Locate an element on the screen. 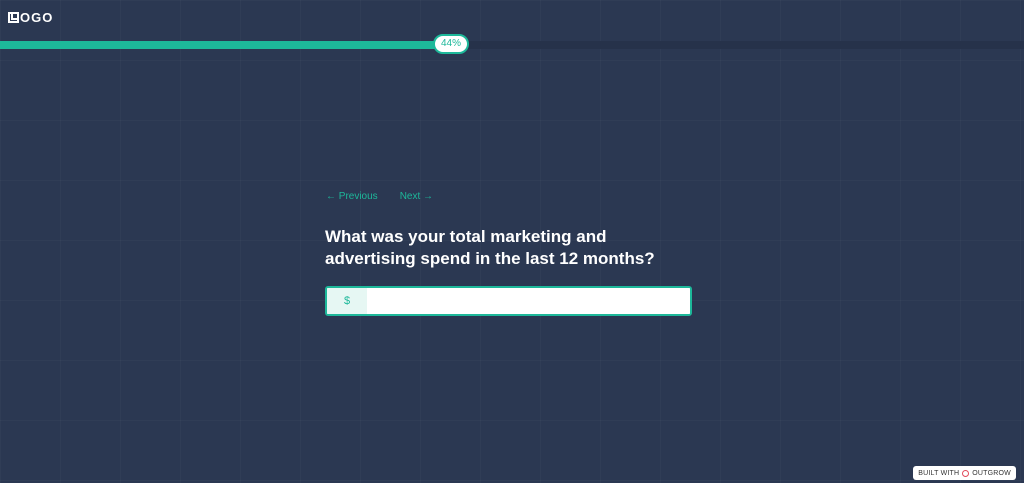 The width and height of the screenshot is (1024, 483). question-nav: ← Previous Next → is located at coordinates (379, 196).